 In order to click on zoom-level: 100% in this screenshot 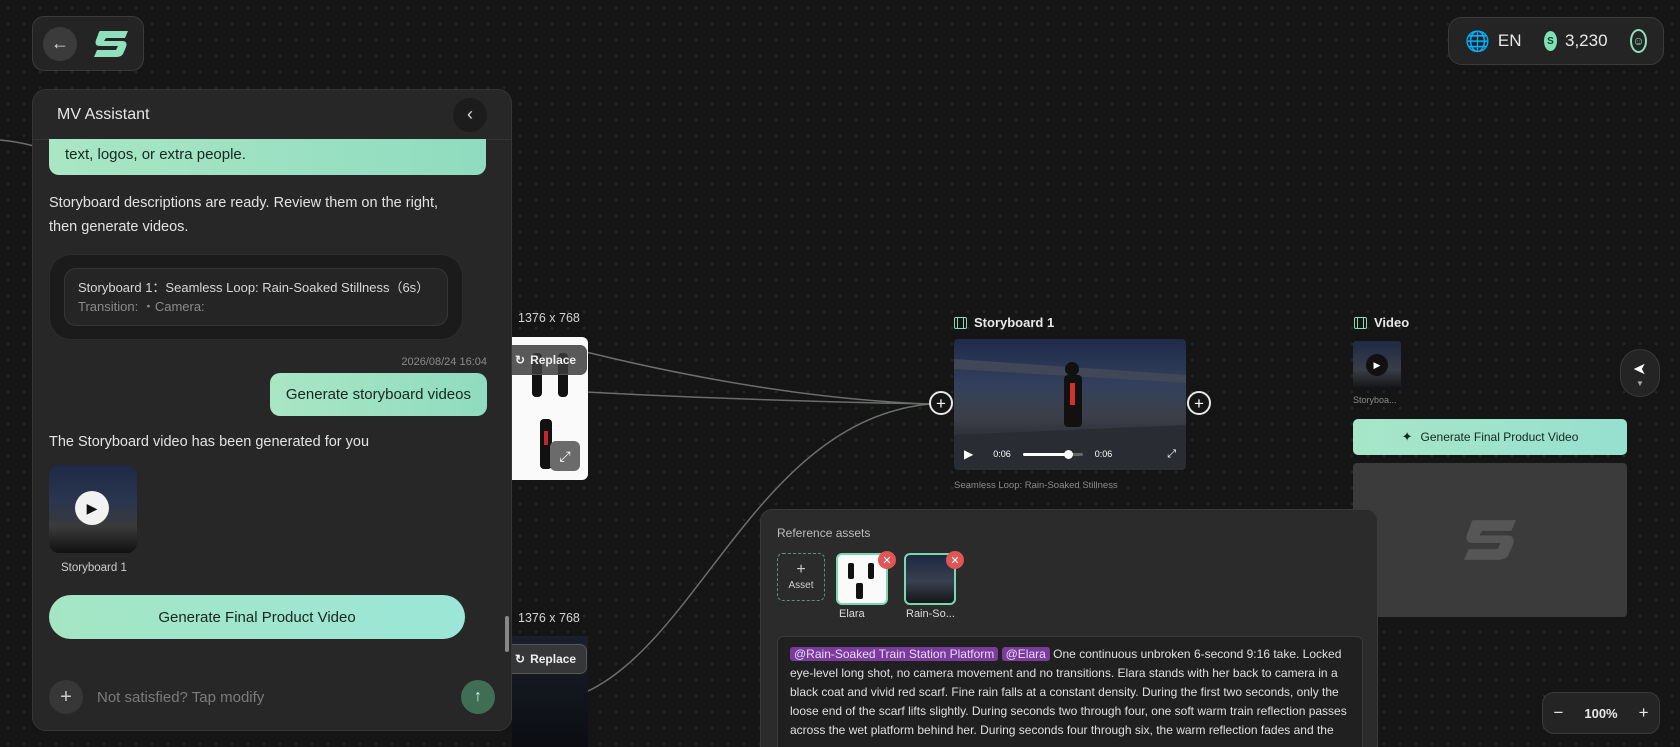, I will do `click(1601, 713)`.